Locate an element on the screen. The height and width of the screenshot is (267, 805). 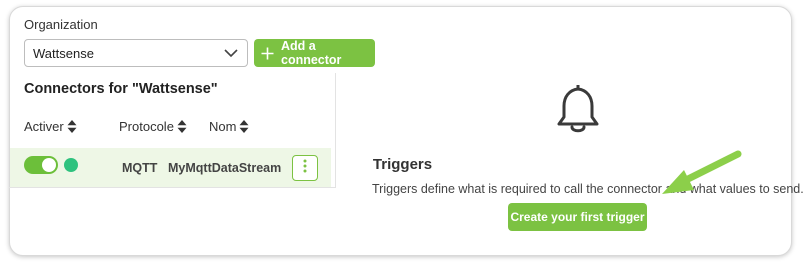
bell-icon is located at coordinates (578, 111).